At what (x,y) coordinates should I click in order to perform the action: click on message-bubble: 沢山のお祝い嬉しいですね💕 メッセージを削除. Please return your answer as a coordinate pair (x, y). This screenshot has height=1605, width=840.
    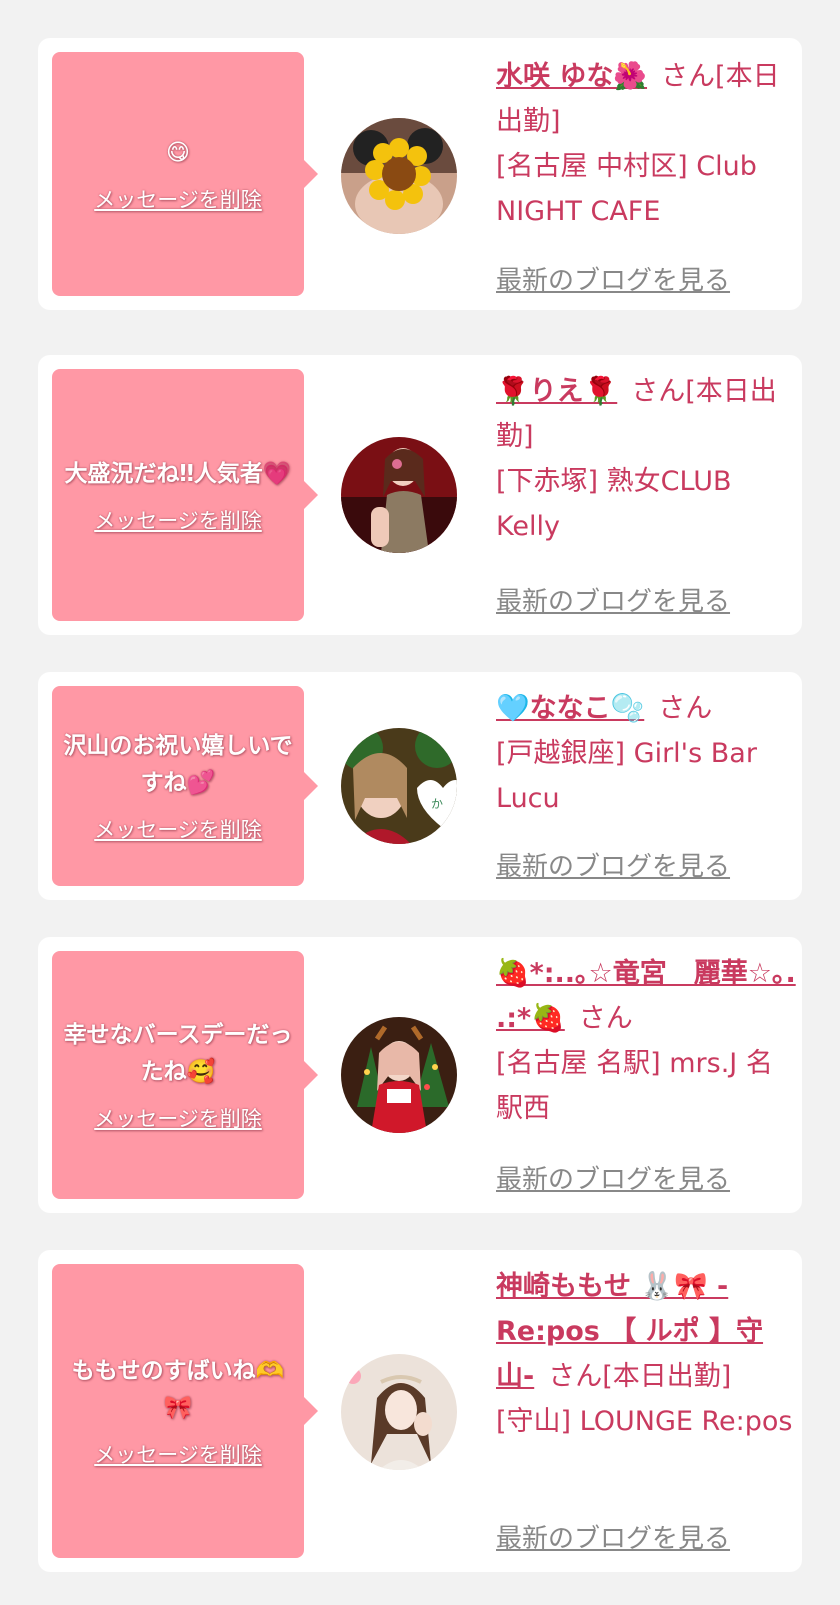
    Looking at the image, I should click on (185, 786).